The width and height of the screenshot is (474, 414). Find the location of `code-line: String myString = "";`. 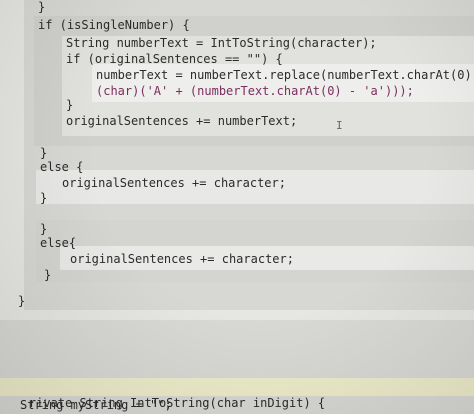

code-line: String myString = ""; is located at coordinates (96, 405).